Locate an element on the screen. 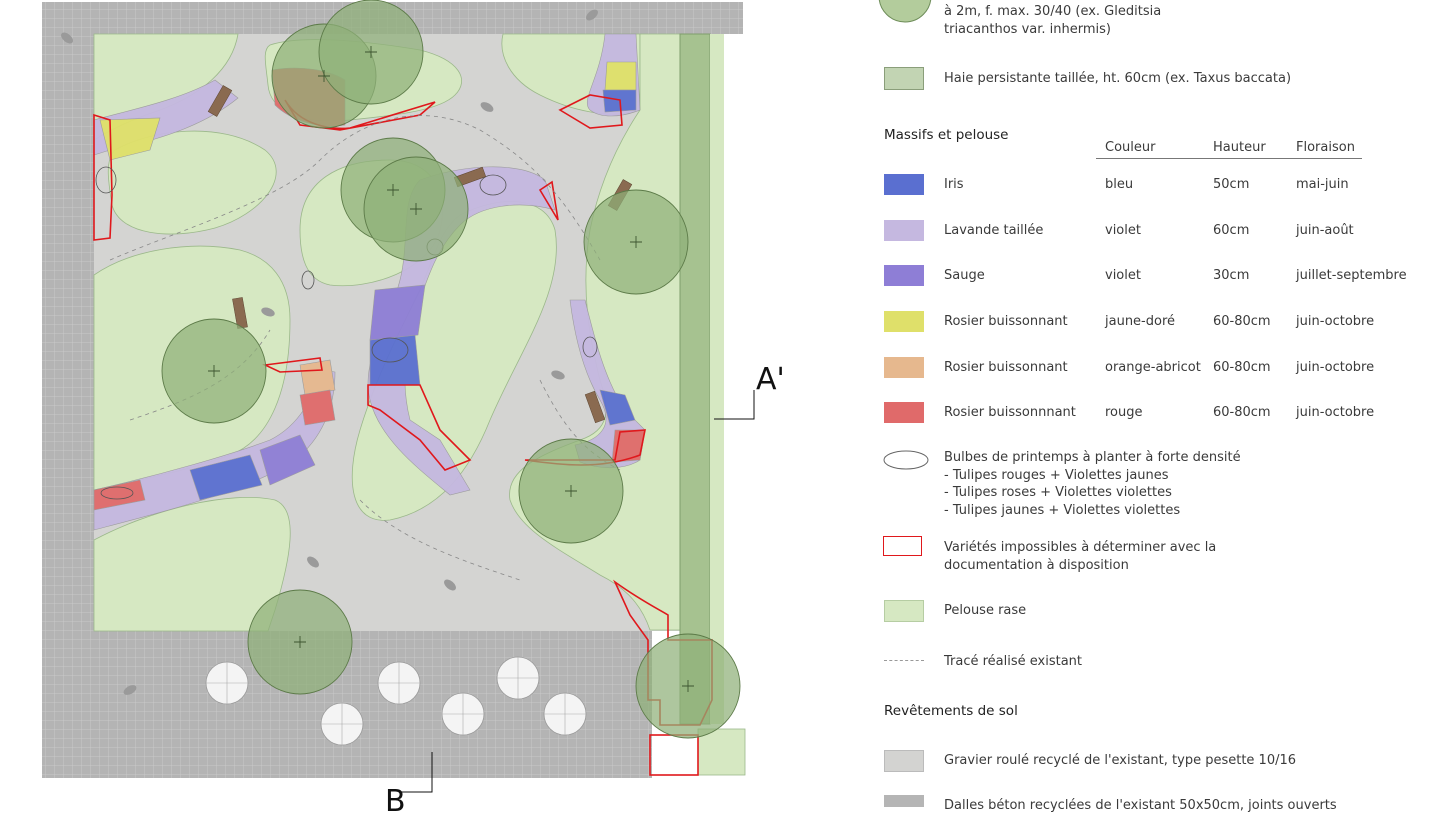  plant-name: Lavande taillée is located at coordinates (994, 230).